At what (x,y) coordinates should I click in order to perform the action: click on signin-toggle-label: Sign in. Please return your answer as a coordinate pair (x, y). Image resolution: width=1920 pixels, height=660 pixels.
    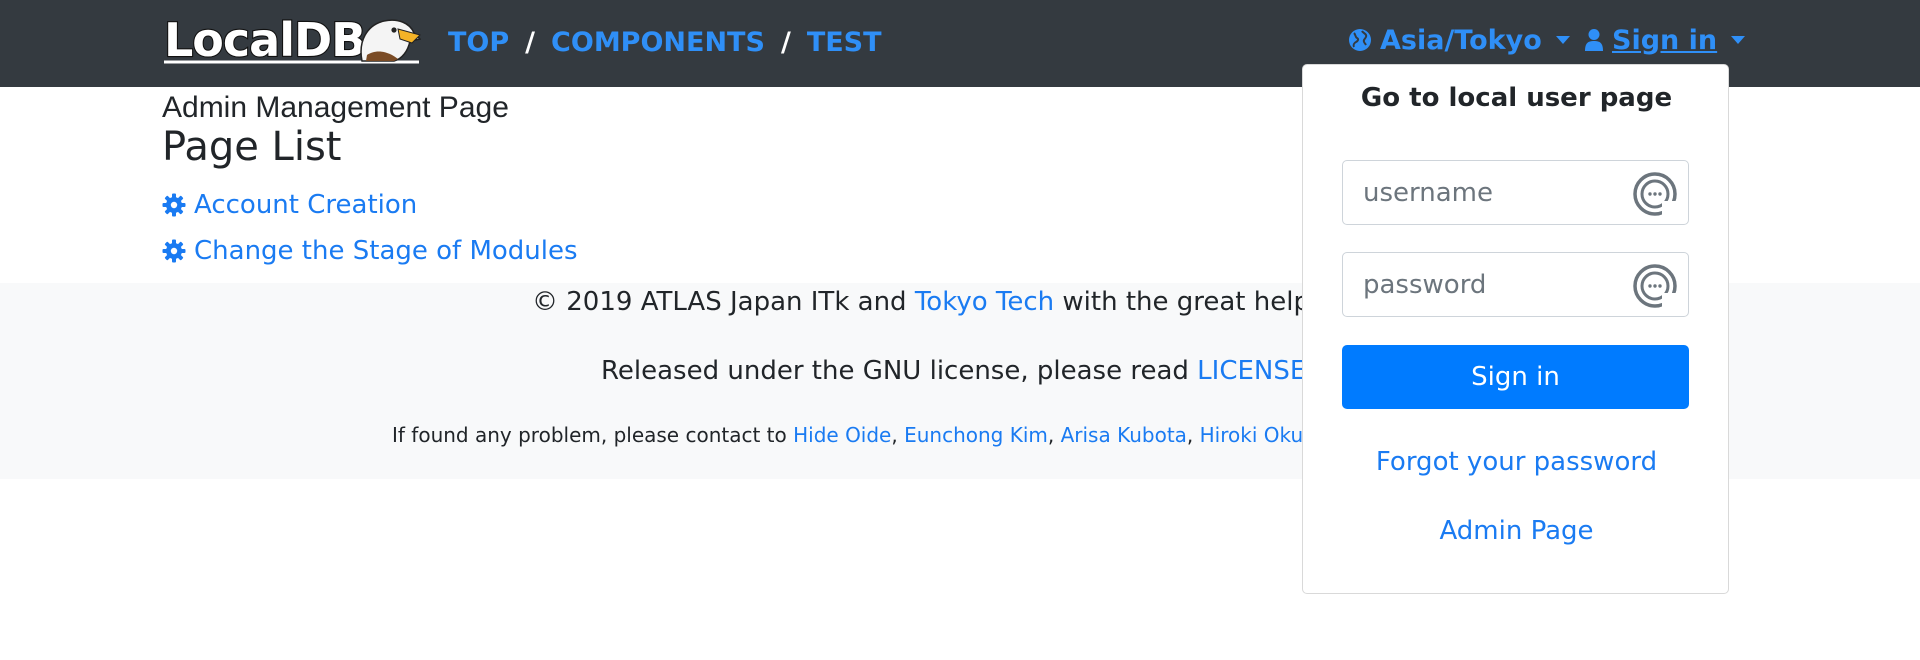
    Looking at the image, I should click on (1665, 40).